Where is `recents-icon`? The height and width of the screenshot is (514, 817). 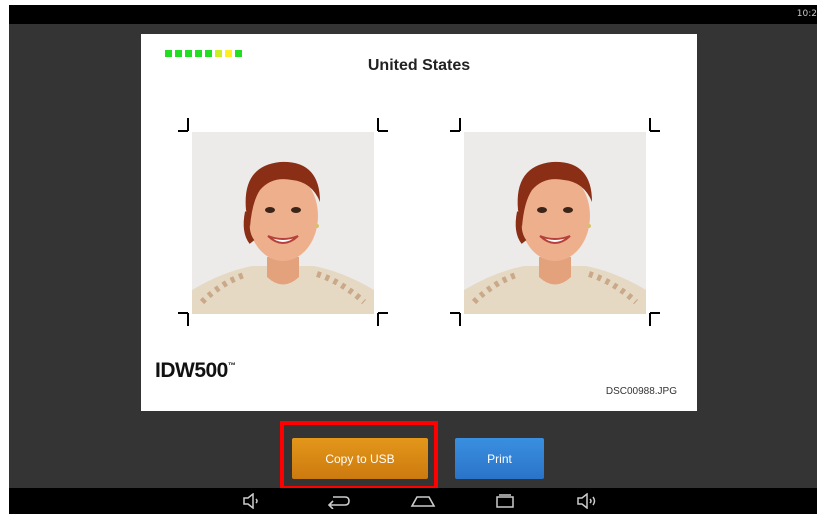
recents-icon is located at coordinates (505, 501).